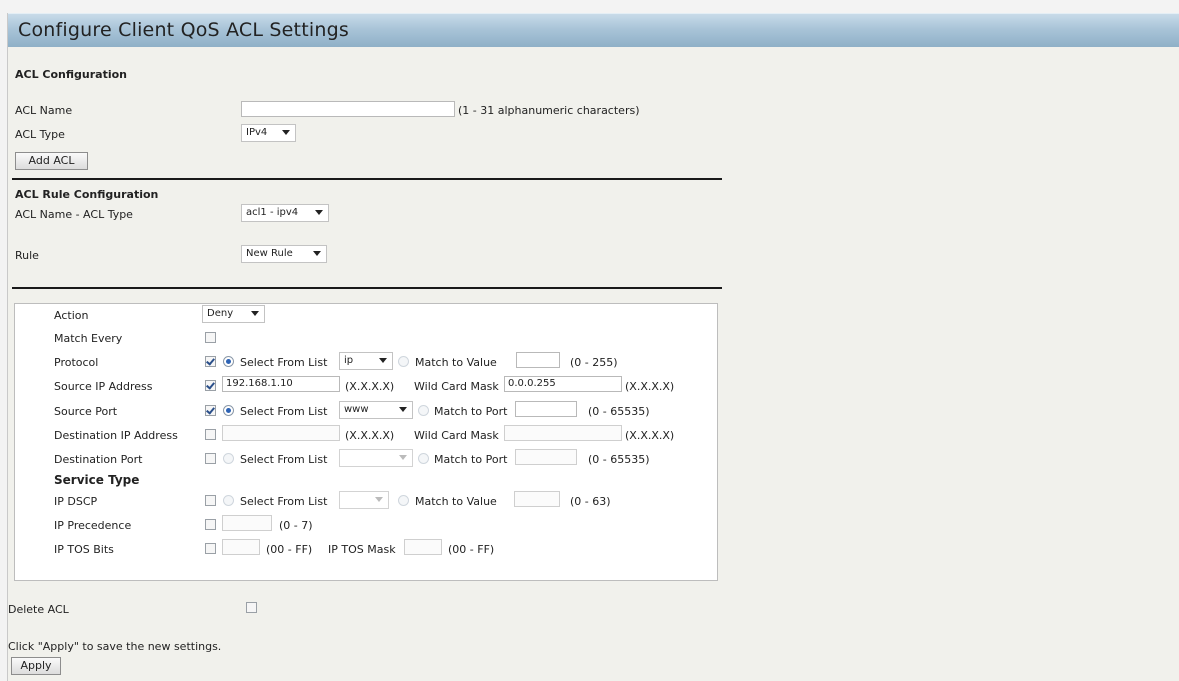  I want to click on action-select: Deny, so click(233, 314).